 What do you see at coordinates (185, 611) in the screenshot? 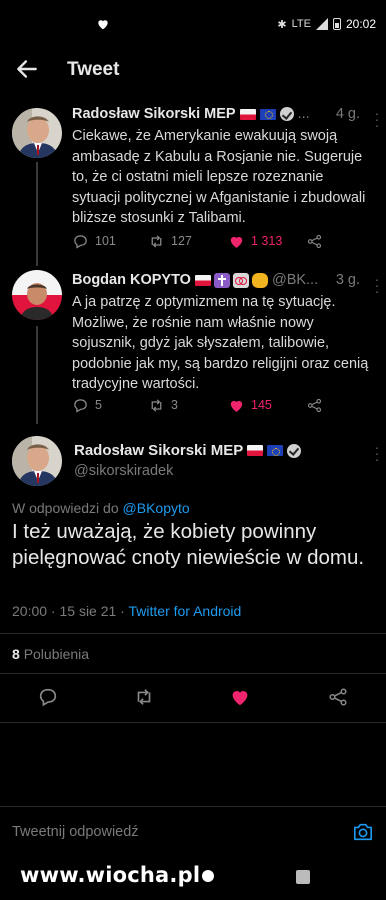
I see `tweet-source-link: Twitter for Android` at bounding box center [185, 611].